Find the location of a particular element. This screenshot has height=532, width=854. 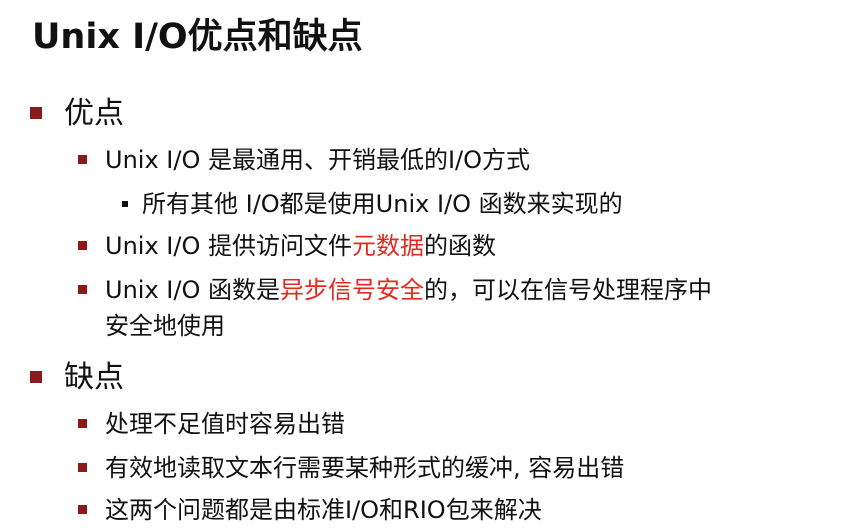

slide-title: Unix I/O优点和缺点 is located at coordinates (197, 37).